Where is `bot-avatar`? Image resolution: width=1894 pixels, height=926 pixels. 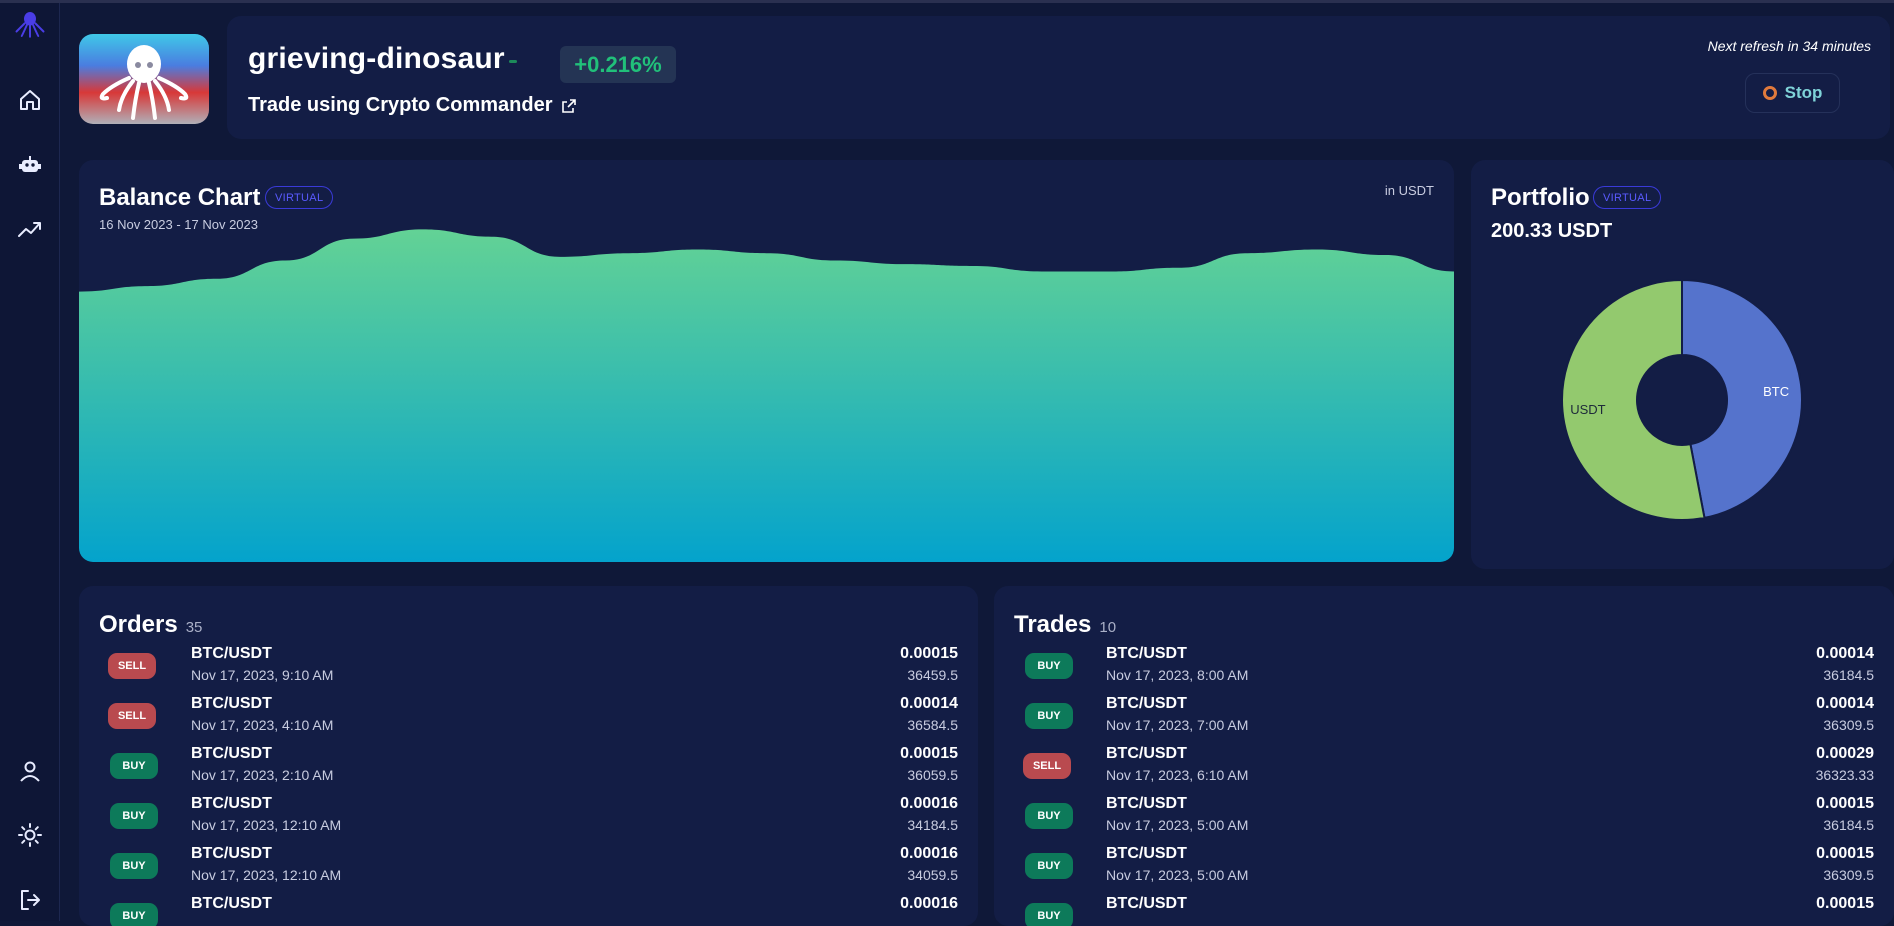 bot-avatar is located at coordinates (144, 79).